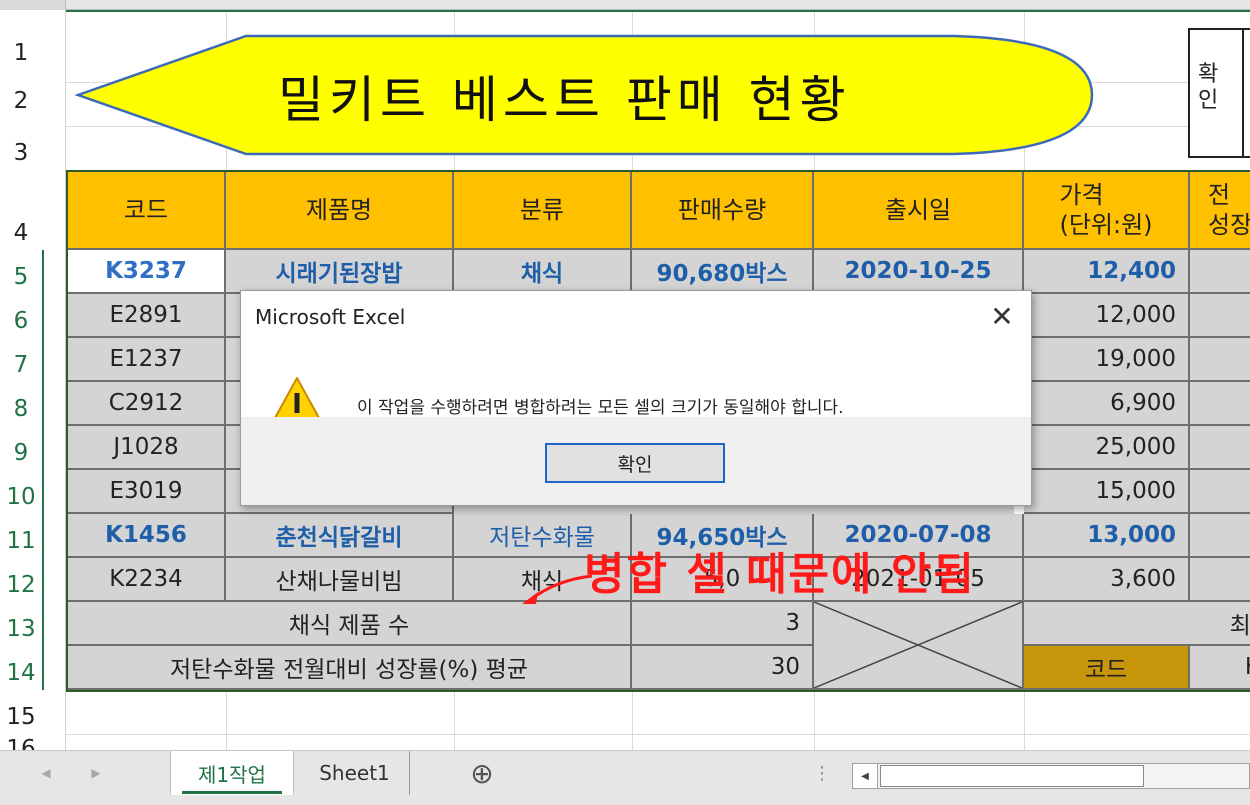  What do you see at coordinates (723, 272) in the screenshot?
I see `cell-quantity: 90,680박스` at bounding box center [723, 272].